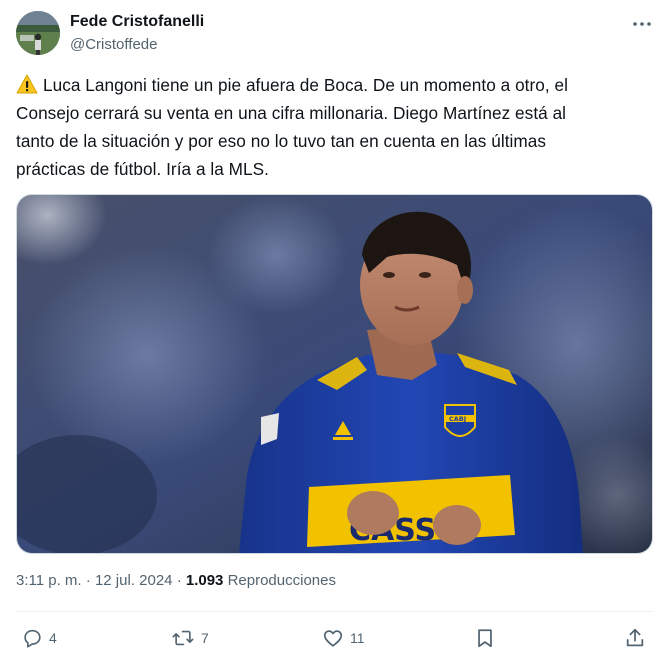  I want to click on more-dots-icon, so click(642, 24).